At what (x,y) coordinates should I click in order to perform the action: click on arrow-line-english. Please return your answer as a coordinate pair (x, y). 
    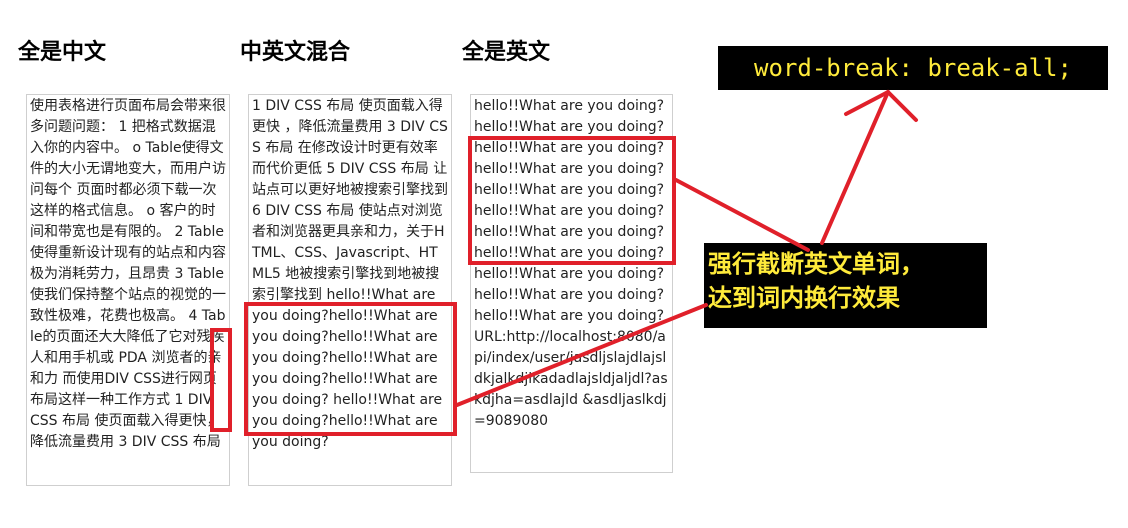
    Looking at the image, I should click on (742, 215).